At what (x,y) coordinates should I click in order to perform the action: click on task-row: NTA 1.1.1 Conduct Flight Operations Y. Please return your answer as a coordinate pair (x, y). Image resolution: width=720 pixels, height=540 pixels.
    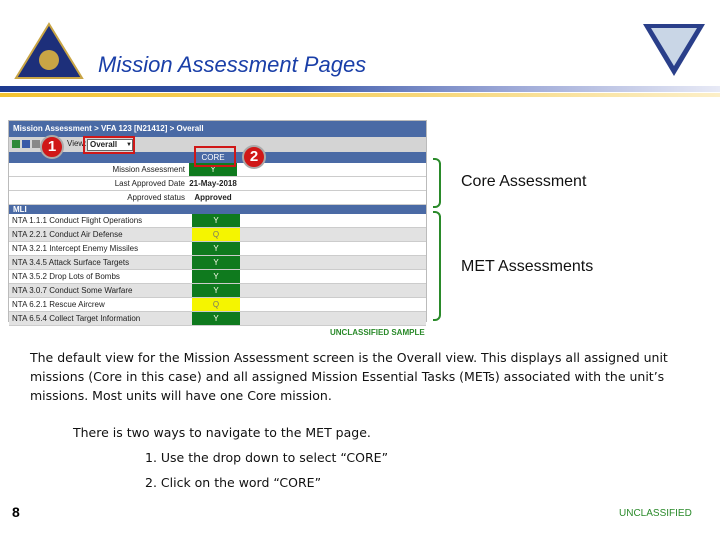
    Looking at the image, I should click on (217, 221).